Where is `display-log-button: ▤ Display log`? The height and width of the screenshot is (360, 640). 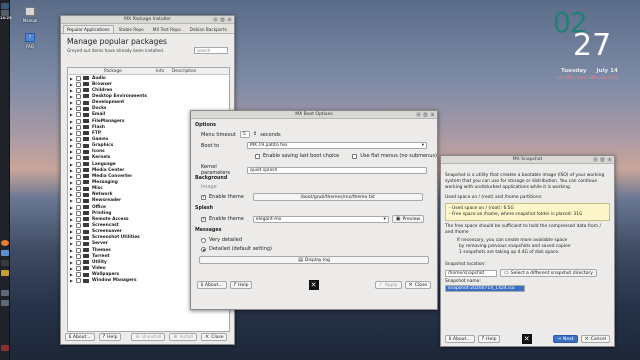
display-log-button: ▤ Display log is located at coordinates (314, 260).